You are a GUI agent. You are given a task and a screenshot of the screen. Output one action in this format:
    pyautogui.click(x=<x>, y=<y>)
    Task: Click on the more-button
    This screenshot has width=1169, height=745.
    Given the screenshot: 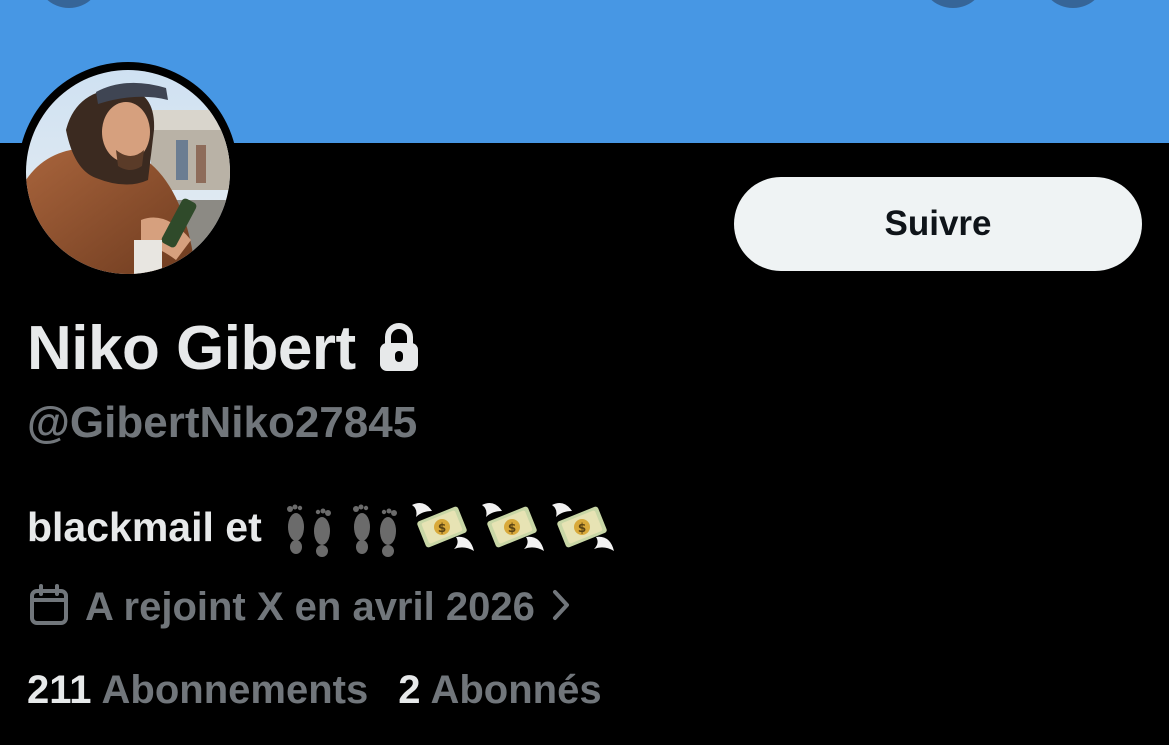 What is the action you would take?
    pyautogui.click(x=1073, y=4)
    